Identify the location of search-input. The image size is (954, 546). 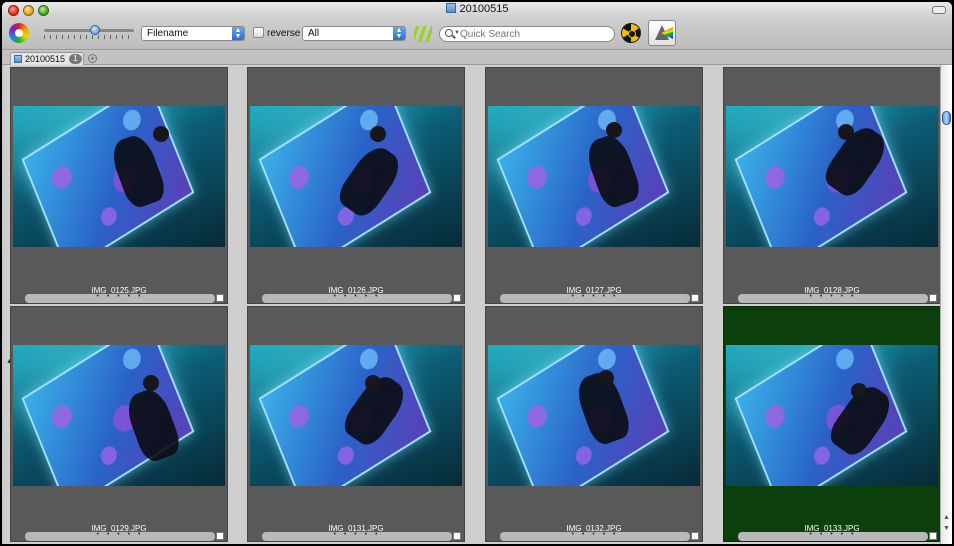
(535, 34).